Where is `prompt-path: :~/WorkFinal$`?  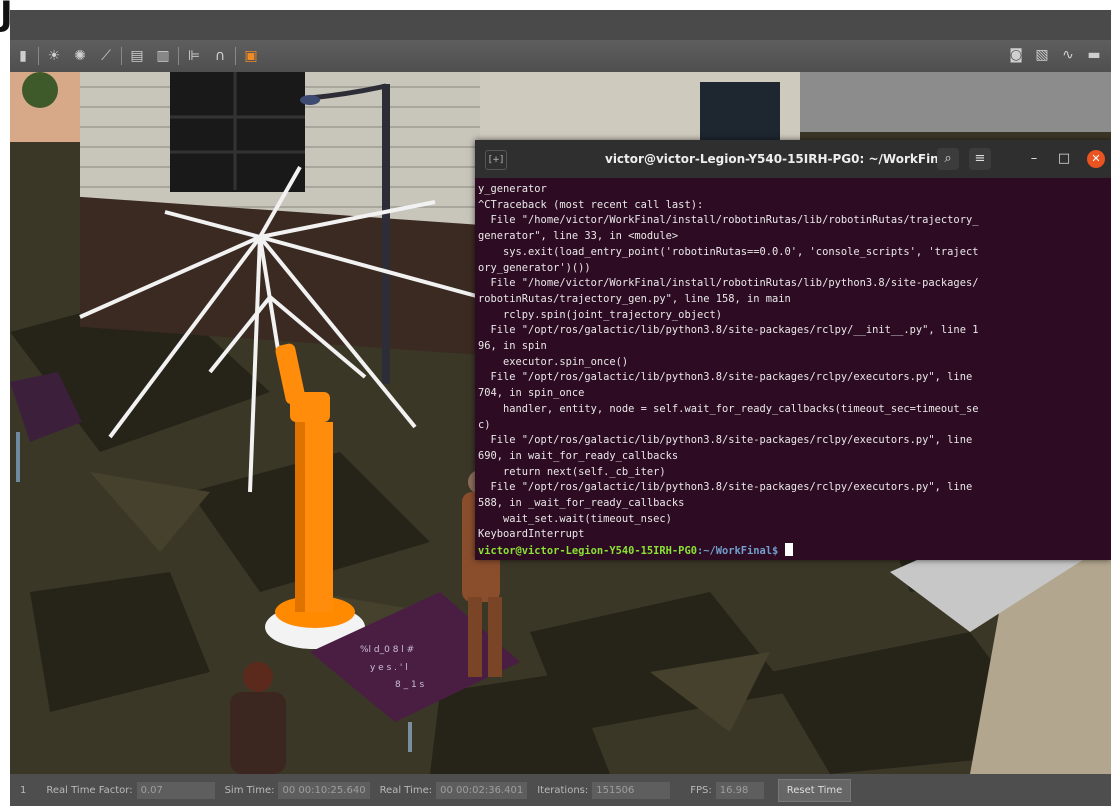 prompt-path: :~/WorkFinal$ is located at coordinates (740, 551).